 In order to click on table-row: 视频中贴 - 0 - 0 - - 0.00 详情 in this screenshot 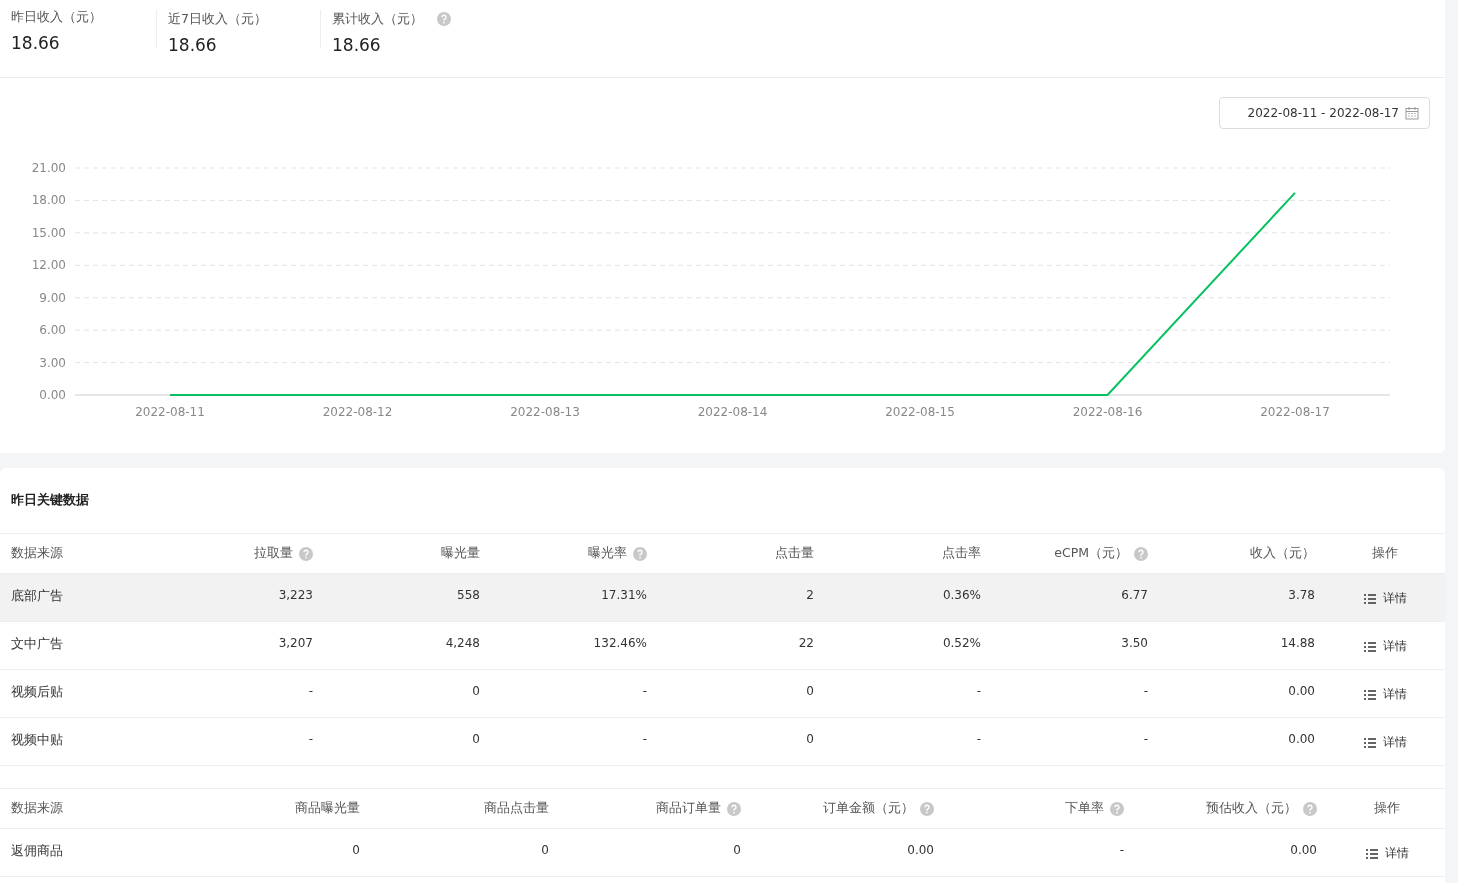, I will do `click(722, 742)`.